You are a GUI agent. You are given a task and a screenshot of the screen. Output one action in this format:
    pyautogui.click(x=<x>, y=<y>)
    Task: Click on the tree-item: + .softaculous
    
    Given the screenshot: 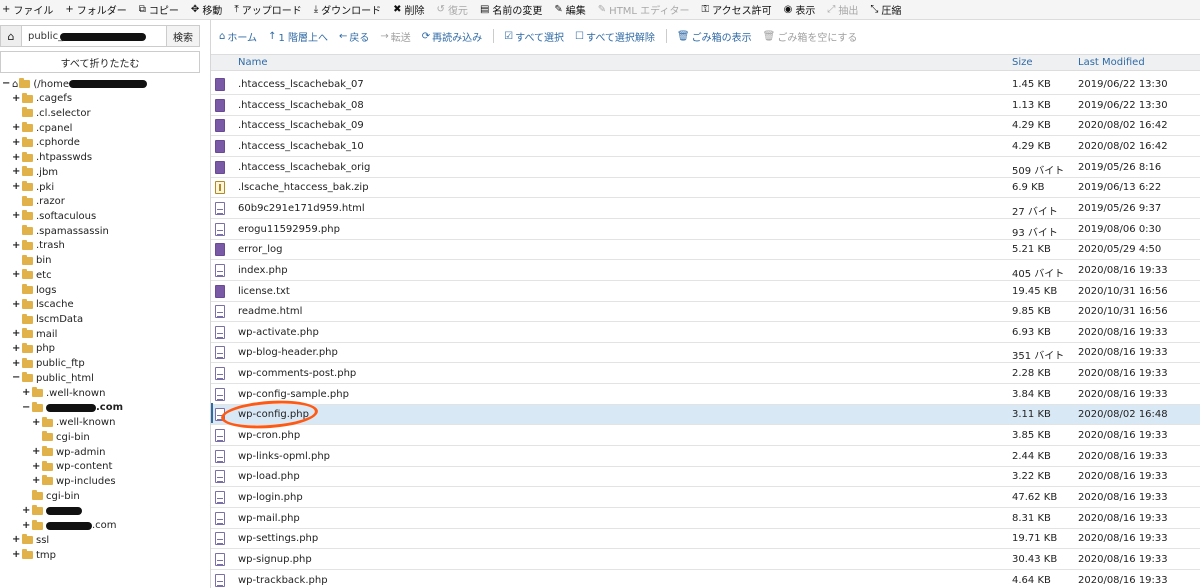 What is the action you would take?
    pyautogui.click(x=54, y=216)
    